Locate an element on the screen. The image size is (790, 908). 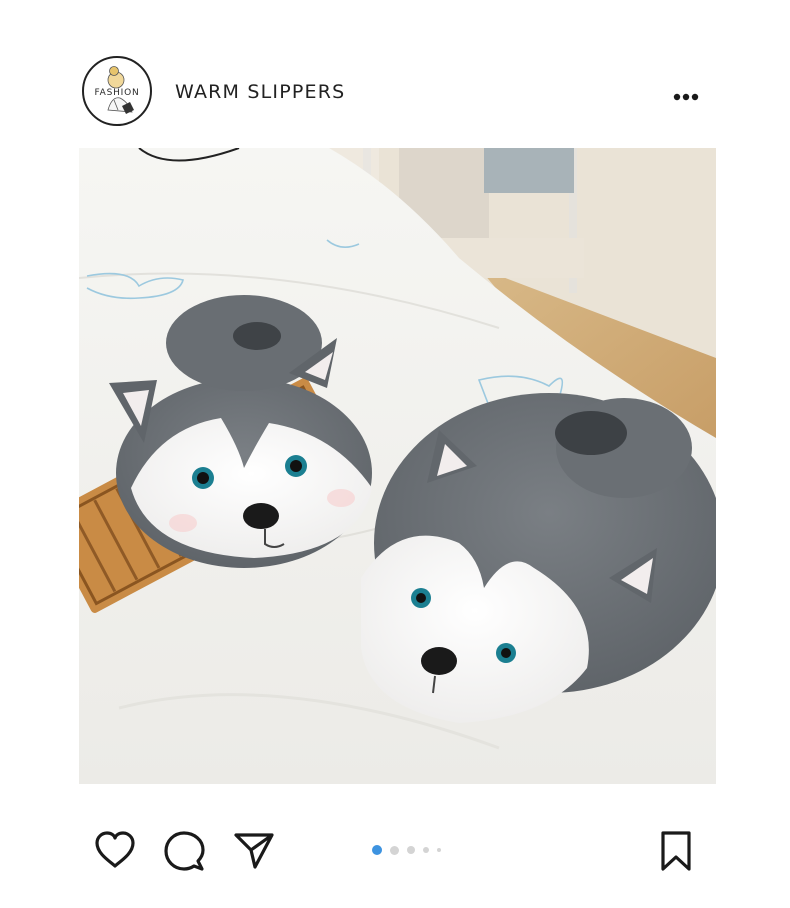
more-horizontal-icon is located at coordinates (687, 97).